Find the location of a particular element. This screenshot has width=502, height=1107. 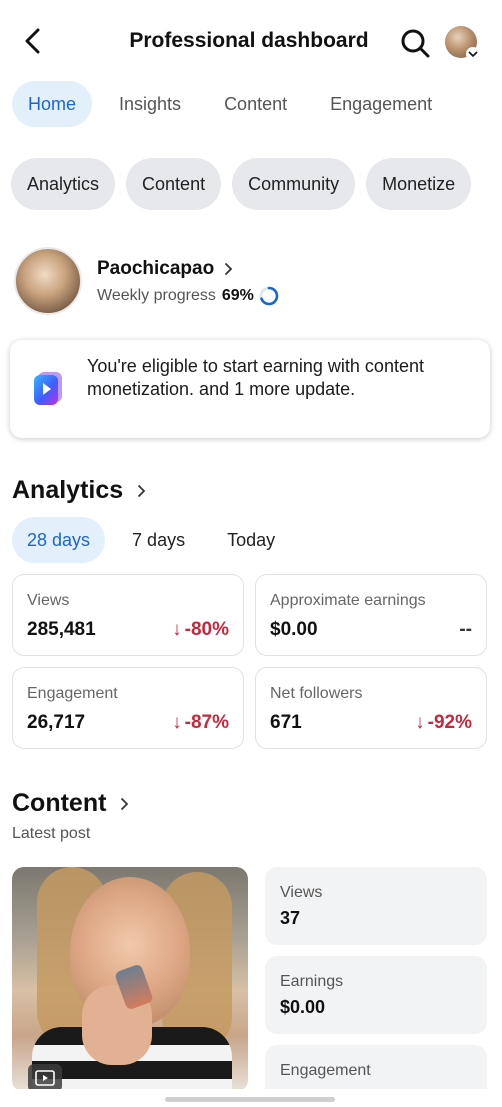

latest-post-label: Latest post is located at coordinates (51, 833).